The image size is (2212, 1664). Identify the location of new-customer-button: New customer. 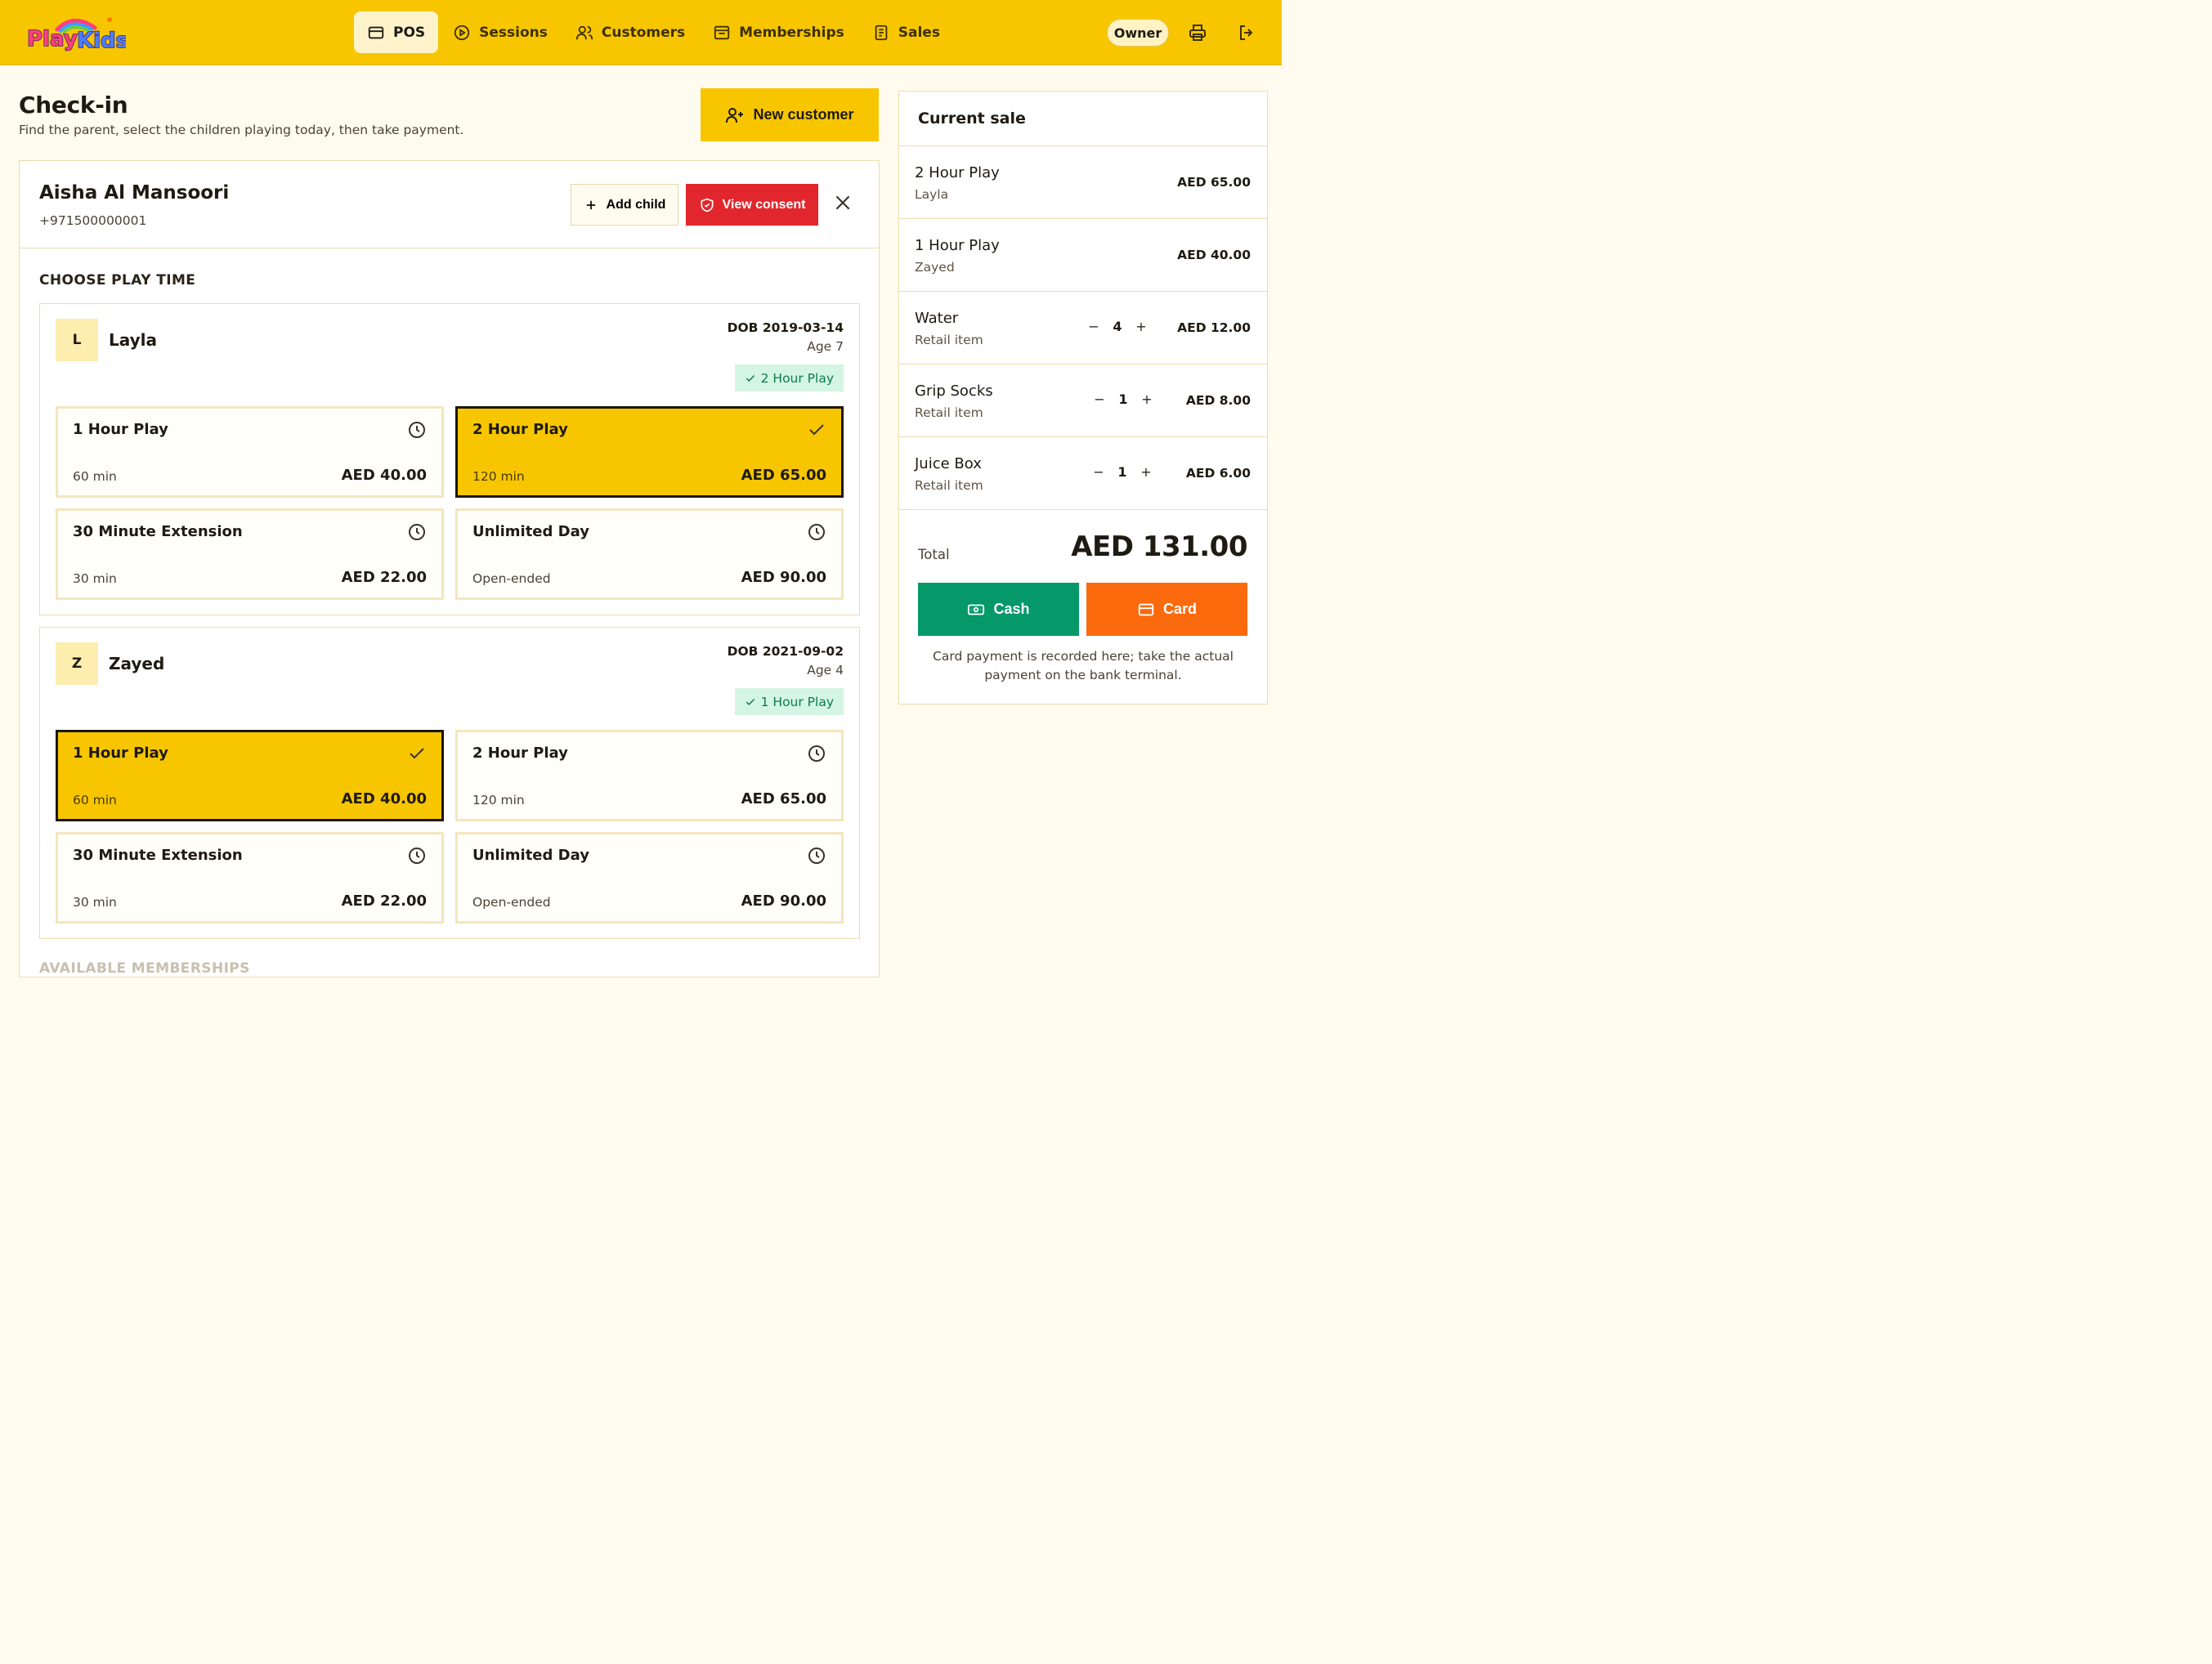
(790, 114).